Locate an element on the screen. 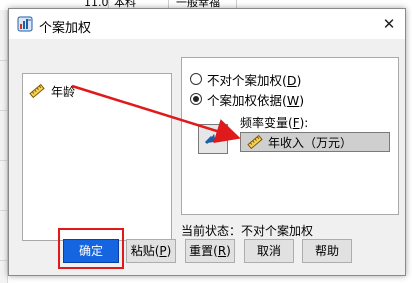  cell-value: 一般幸福 is located at coordinates (198, 4).